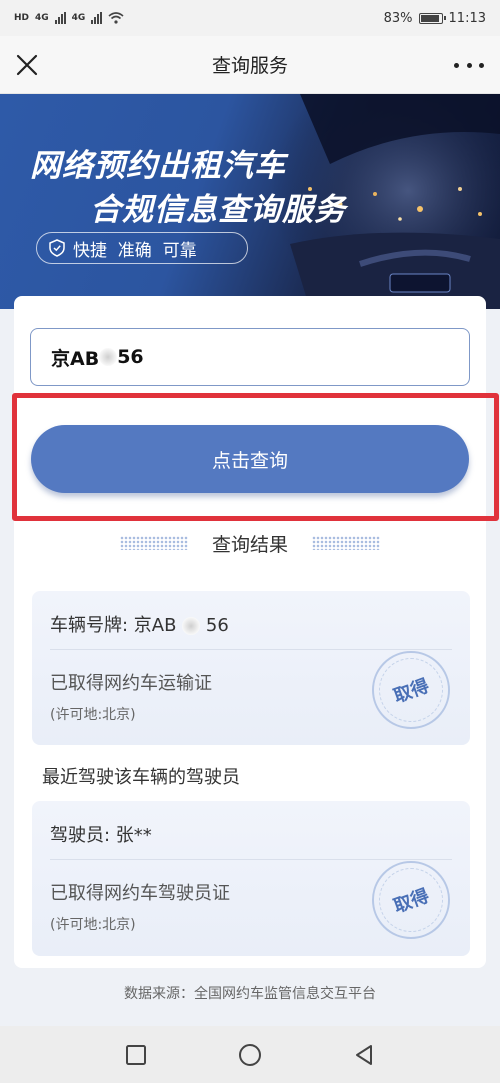  What do you see at coordinates (93, 715) in the screenshot?
I see `vehicle-permit-place: (许可地:北京)` at bounding box center [93, 715].